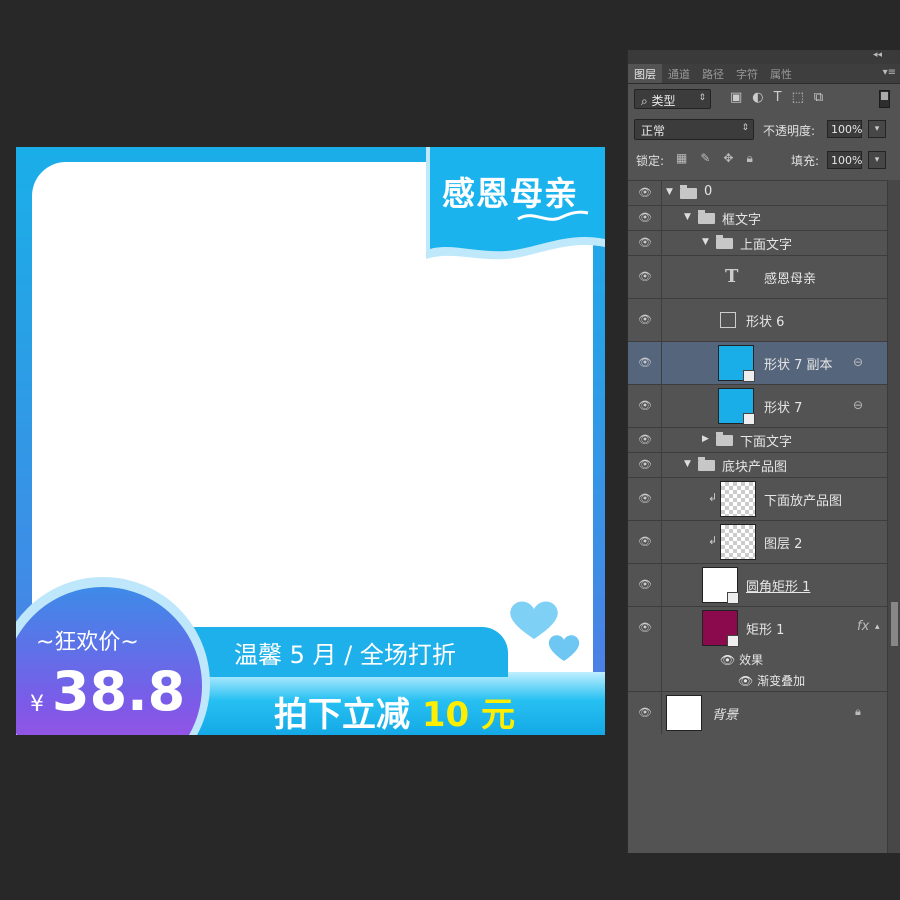  What do you see at coordinates (757, 584) in the screenshot?
I see `layer-row: 👁︎ 圆角矩形 1` at bounding box center [757, 584].